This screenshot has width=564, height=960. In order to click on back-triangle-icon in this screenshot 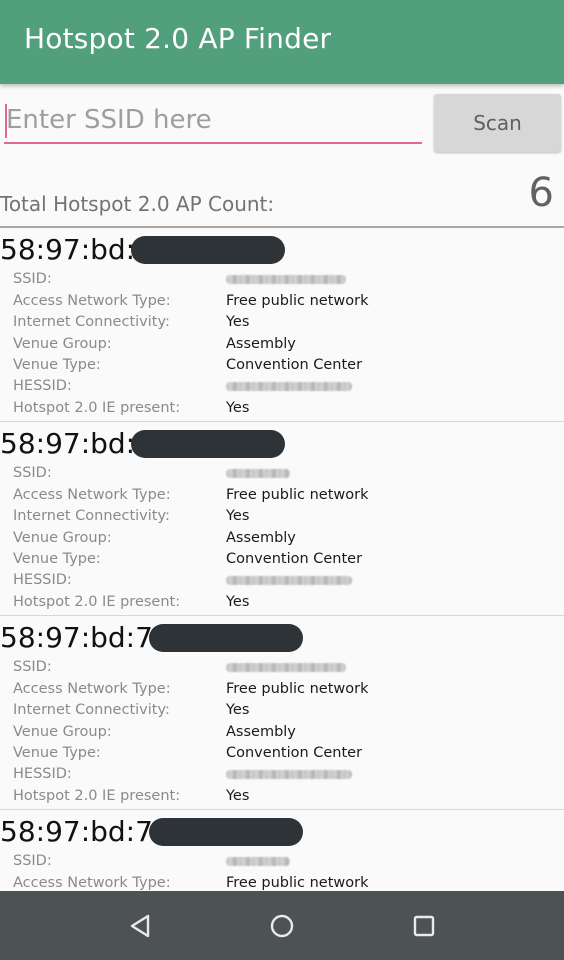, I will do `click(141, 926)`.